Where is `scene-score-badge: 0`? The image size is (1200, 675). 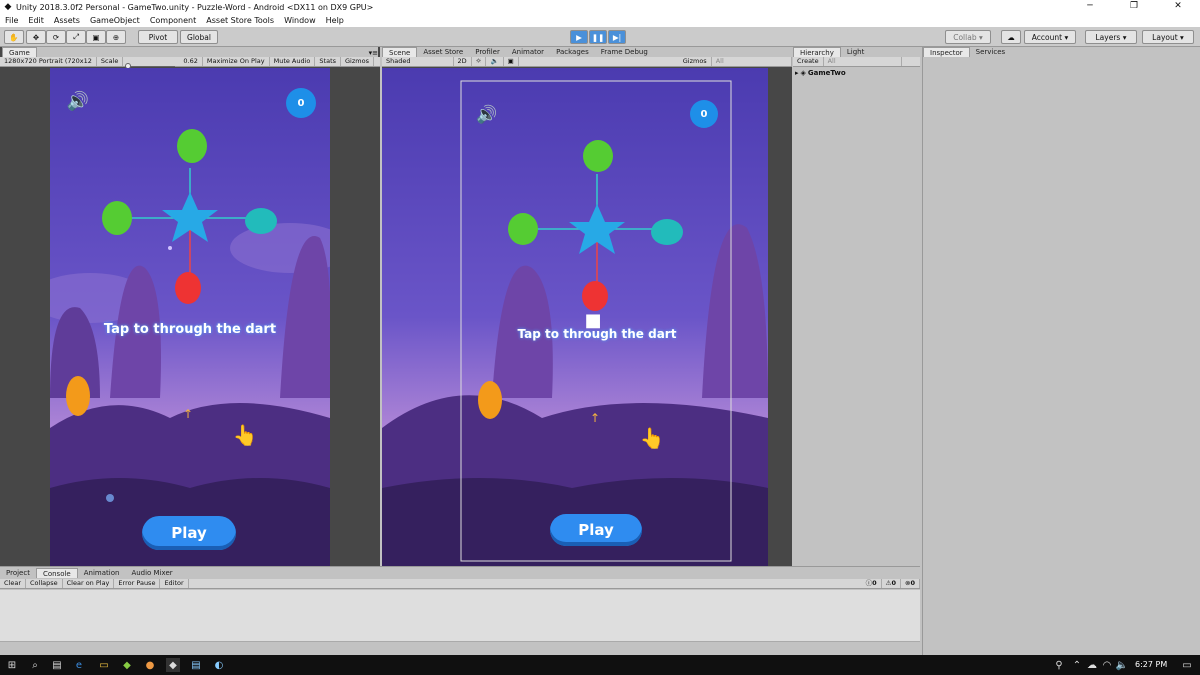 scene-score-badge: 0 is located at coordinates (704, 114).